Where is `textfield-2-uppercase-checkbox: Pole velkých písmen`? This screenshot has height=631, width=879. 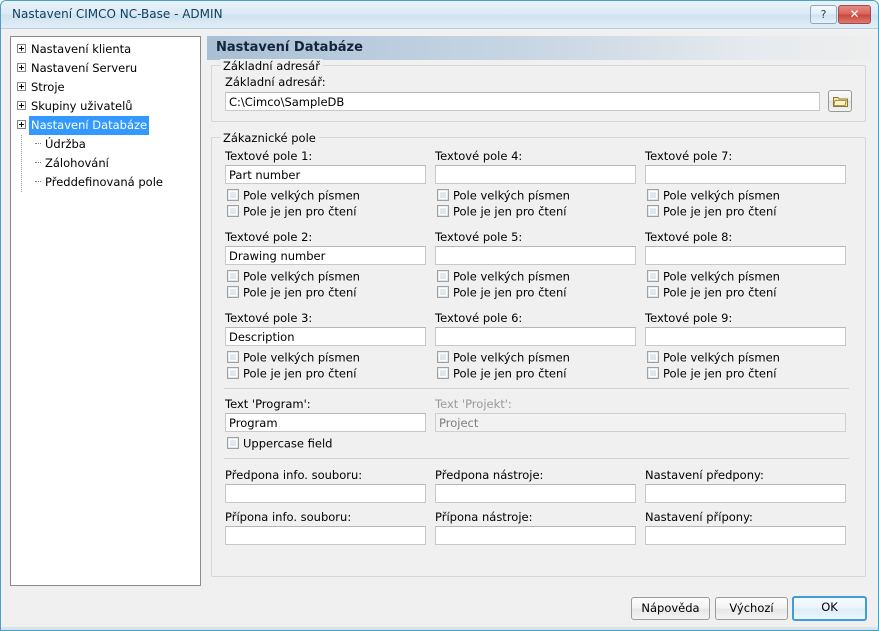 textfield-2-uppercase-checkbox: Pole velkých písmen is located at coordinates (293, 276).